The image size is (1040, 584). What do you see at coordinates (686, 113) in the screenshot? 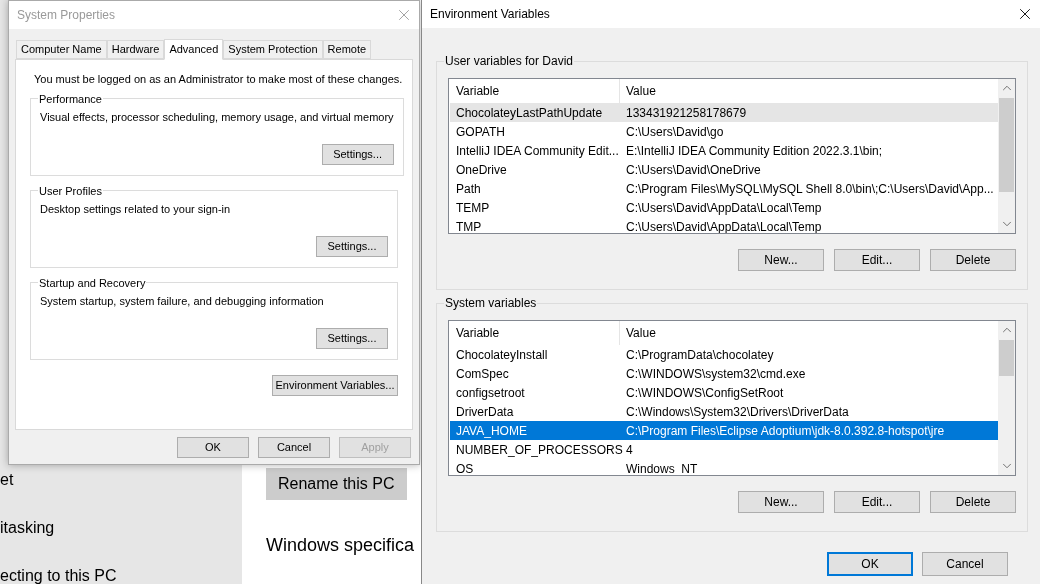
I see `table-cell-text: 133431921258178679` at bounding box center [686, 113].